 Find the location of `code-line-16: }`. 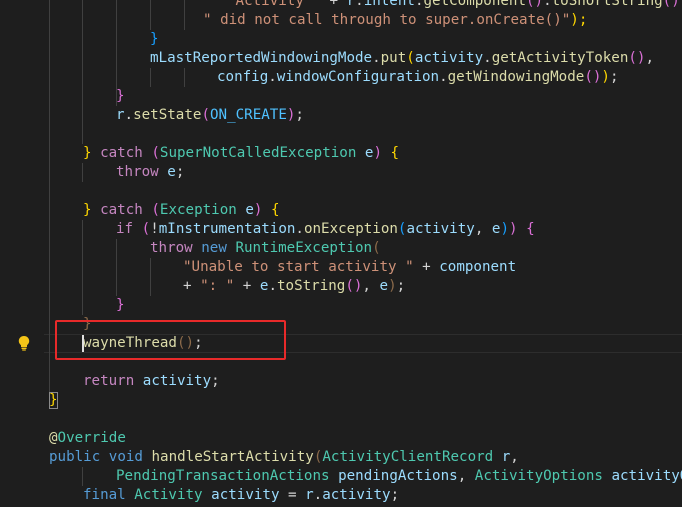

code-line-16: } is located at coordinates (87, 305).